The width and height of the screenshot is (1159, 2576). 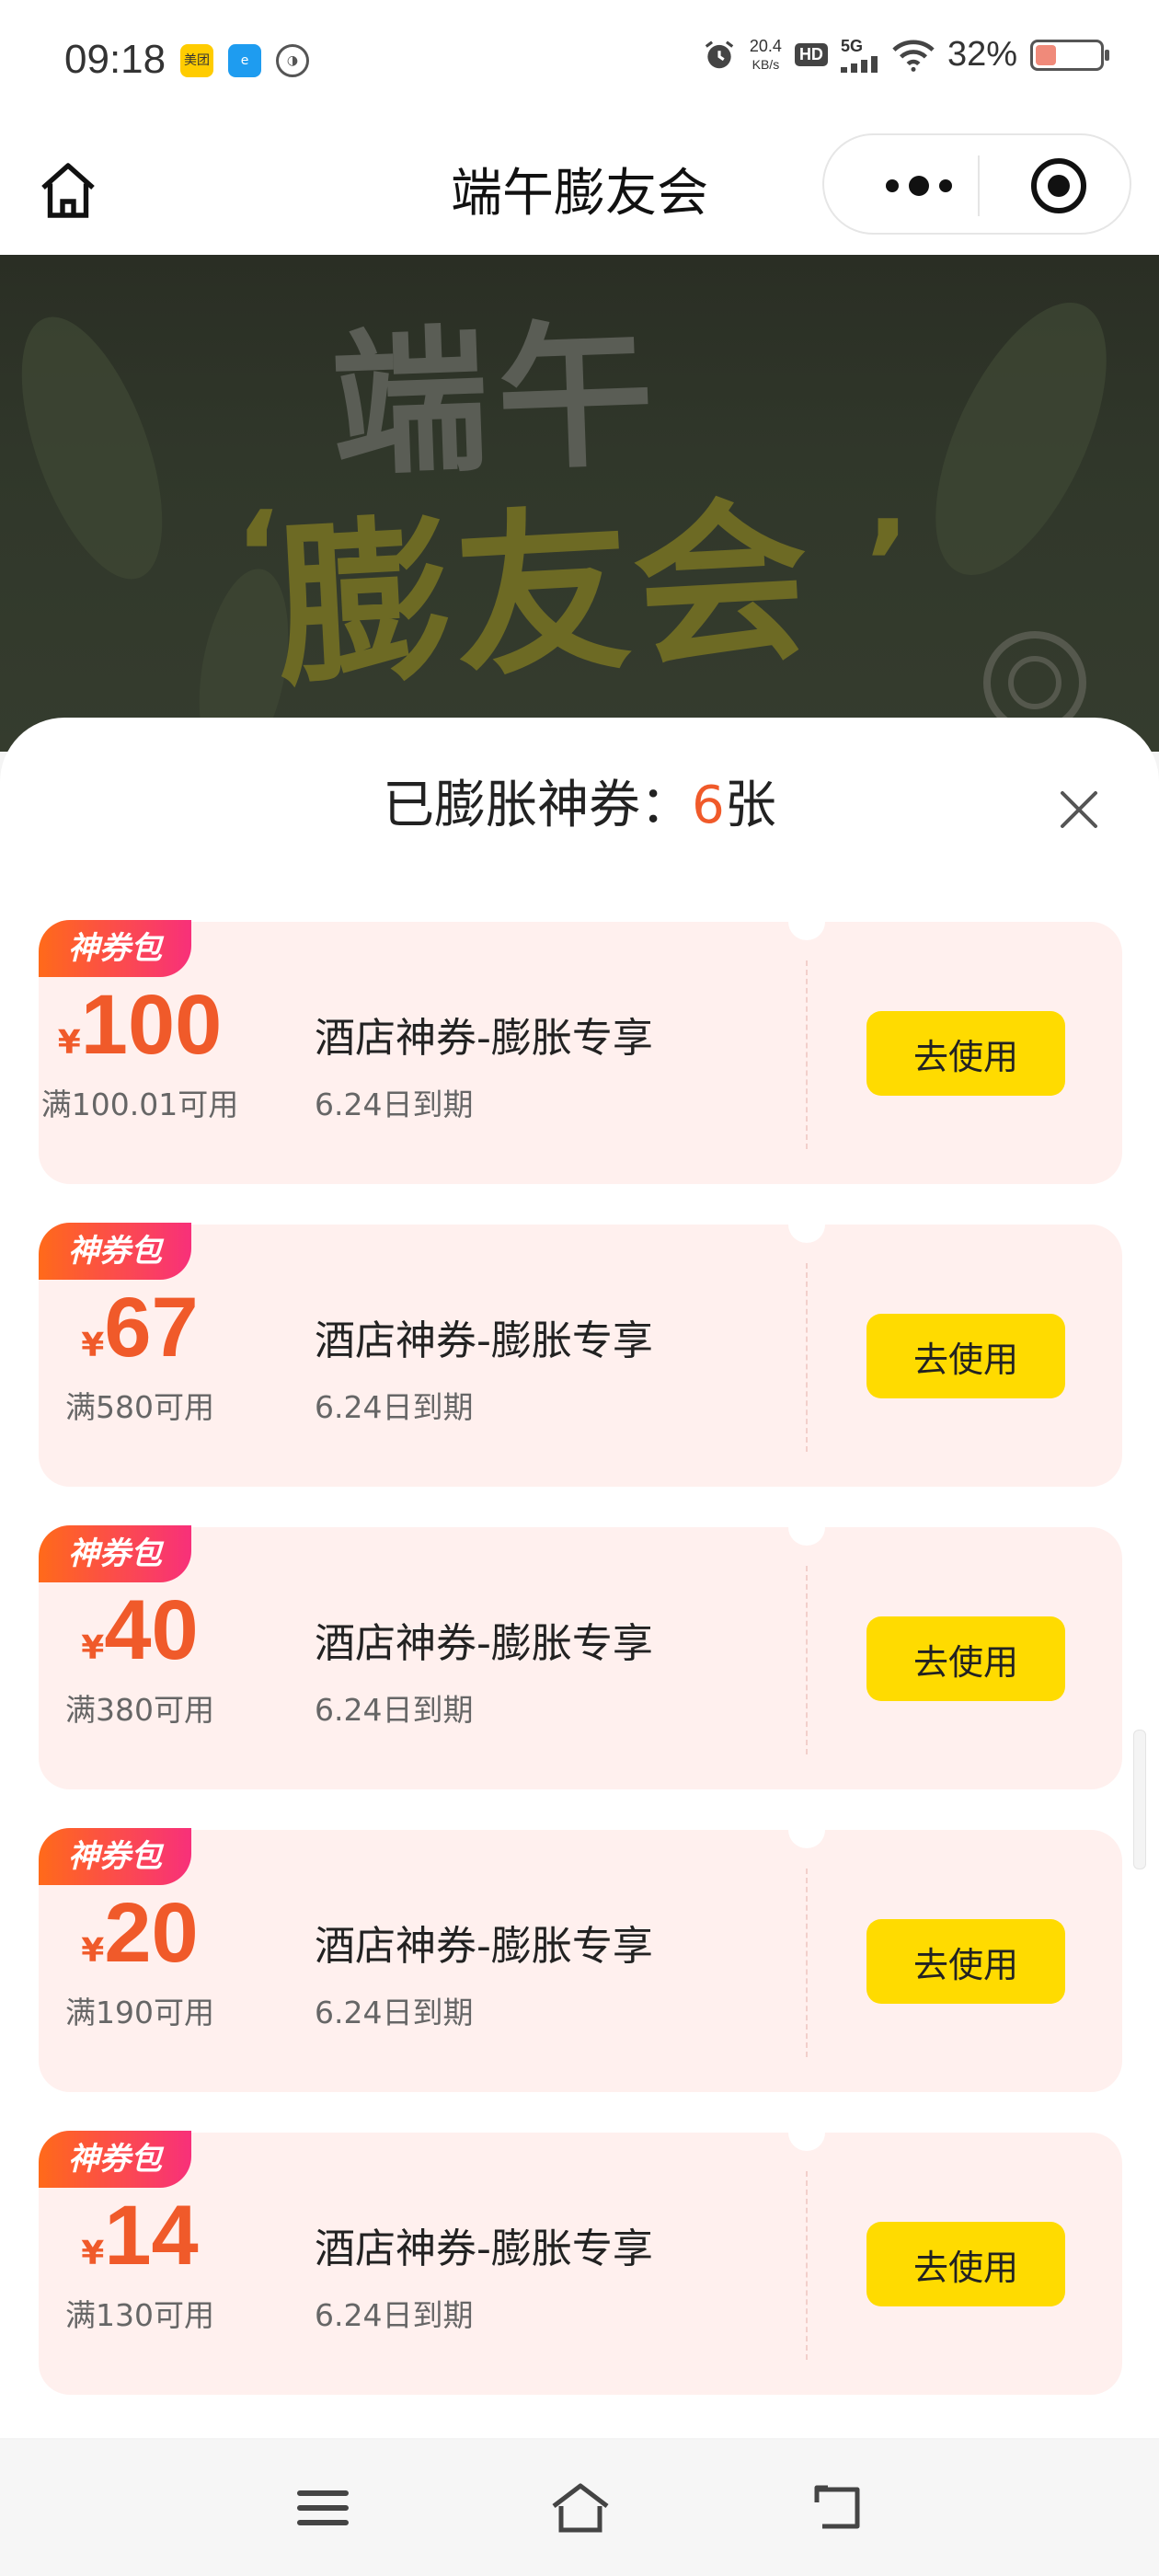 I want to click on system-home-icon, so click(x=580, y=2508).